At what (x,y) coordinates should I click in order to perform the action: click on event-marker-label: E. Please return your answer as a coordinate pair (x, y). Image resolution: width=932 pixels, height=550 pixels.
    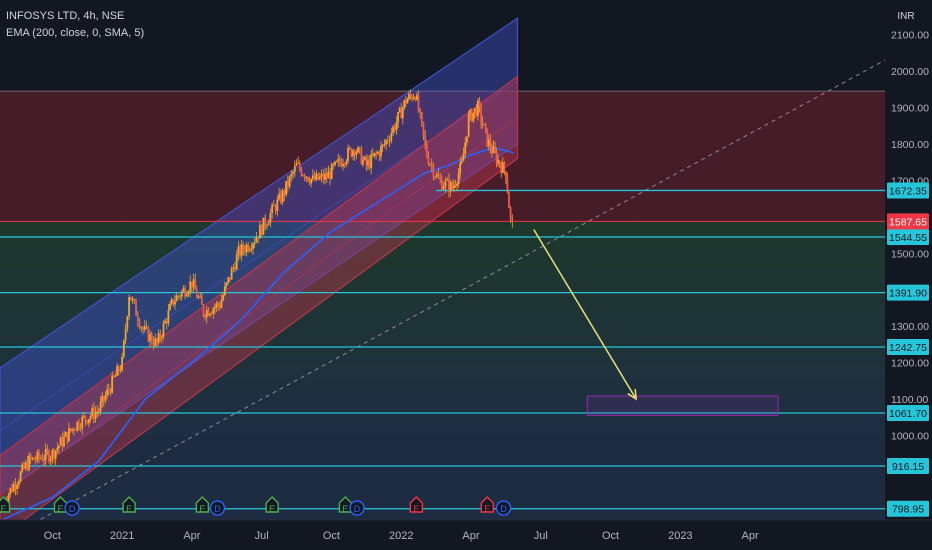
    Looking at the image, I should click on (129, 509).